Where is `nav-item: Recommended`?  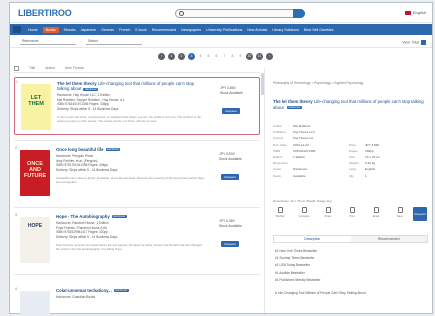
nav-item: Recommended is located at coordinates (164, 30).